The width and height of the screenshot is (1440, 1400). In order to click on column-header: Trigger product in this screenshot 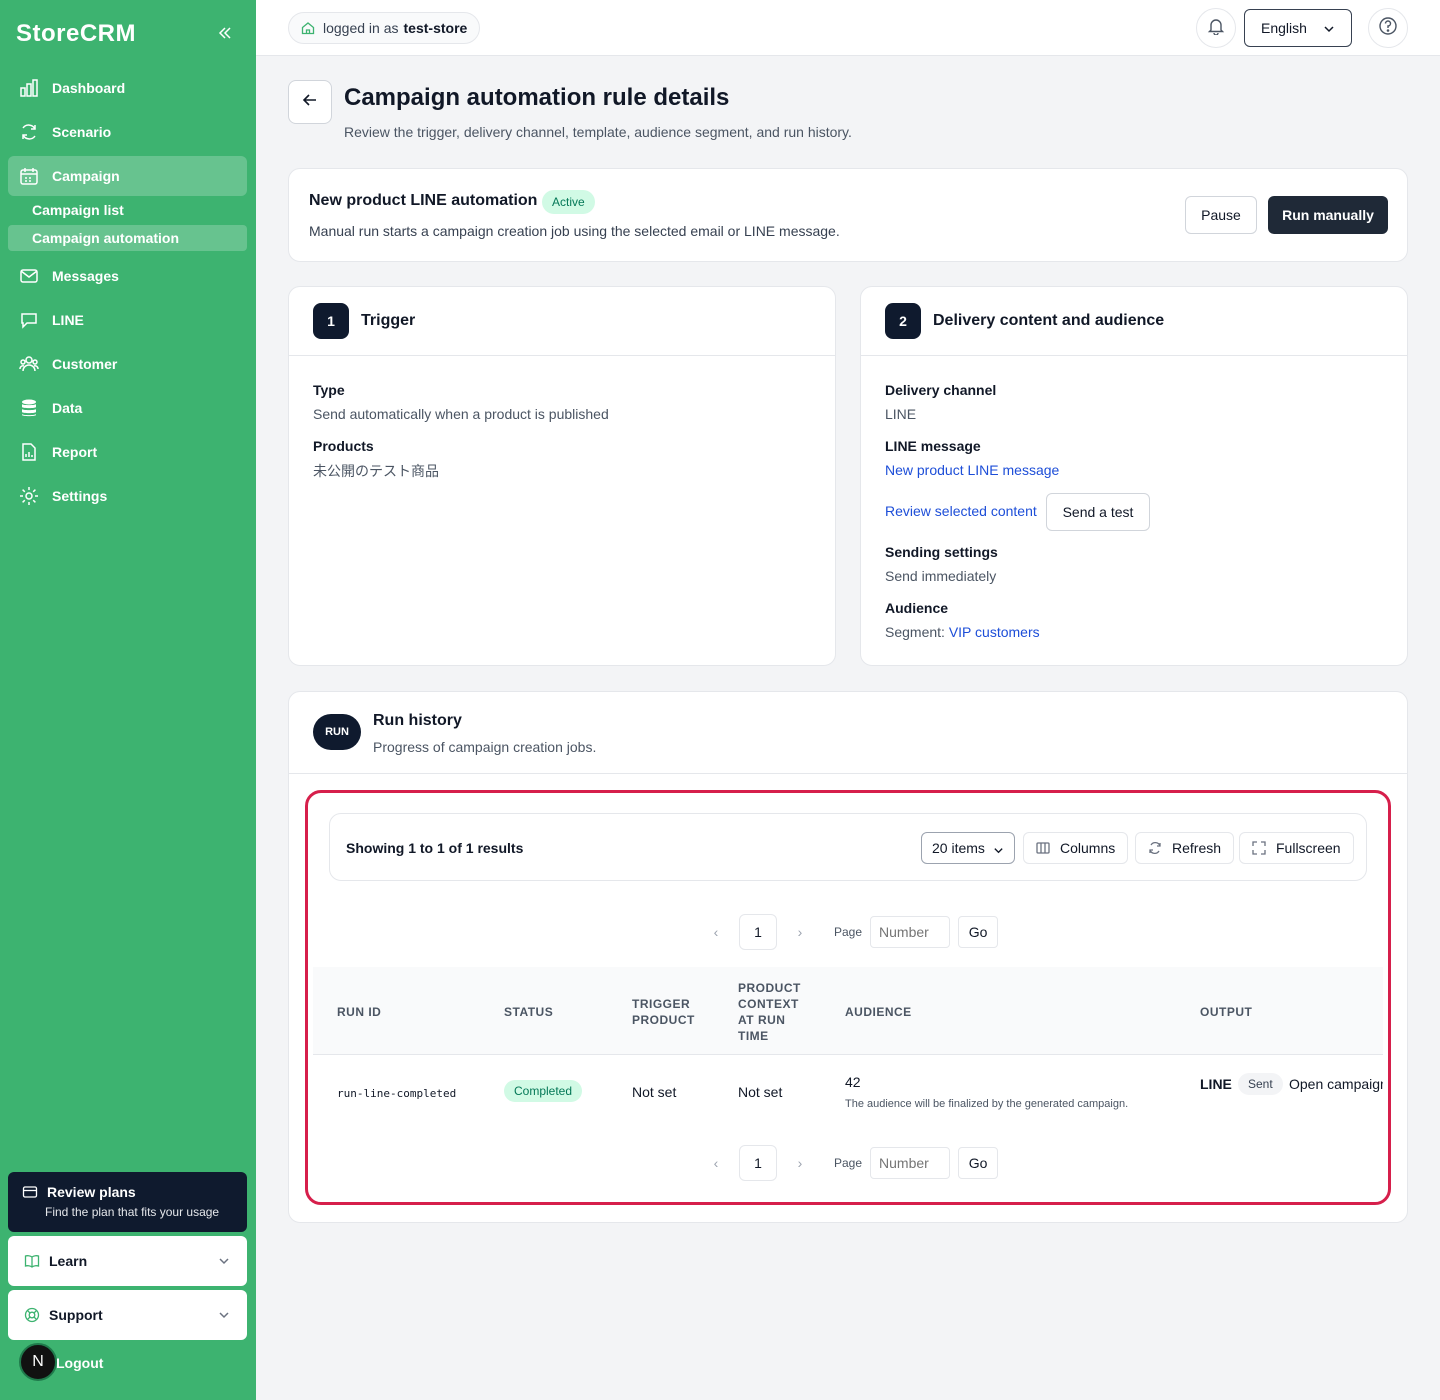, I will do `click(672, 1012)`.